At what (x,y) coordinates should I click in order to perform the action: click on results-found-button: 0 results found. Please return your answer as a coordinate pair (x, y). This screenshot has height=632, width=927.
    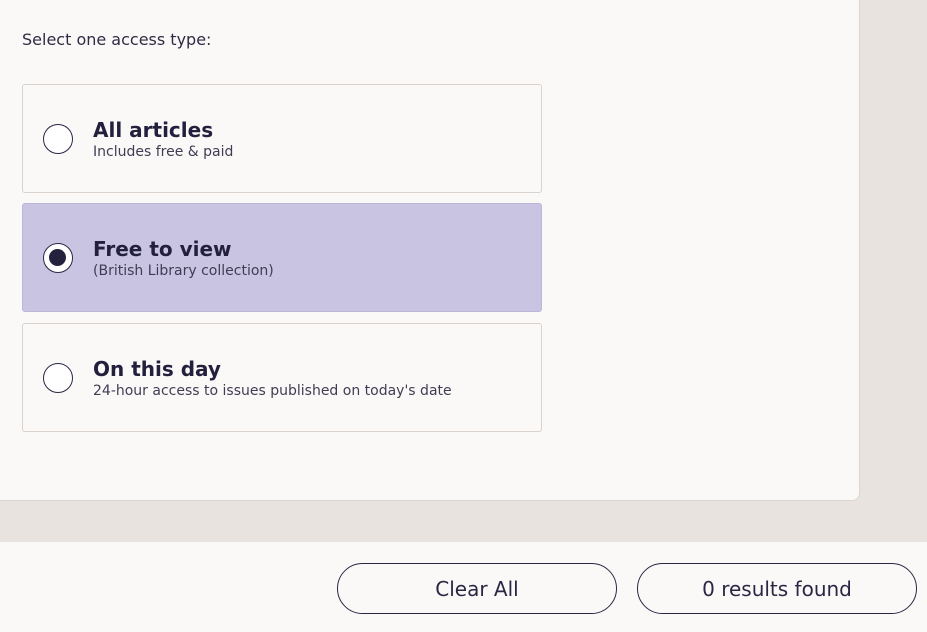
    Looking at the image, I should click on (777, 588).